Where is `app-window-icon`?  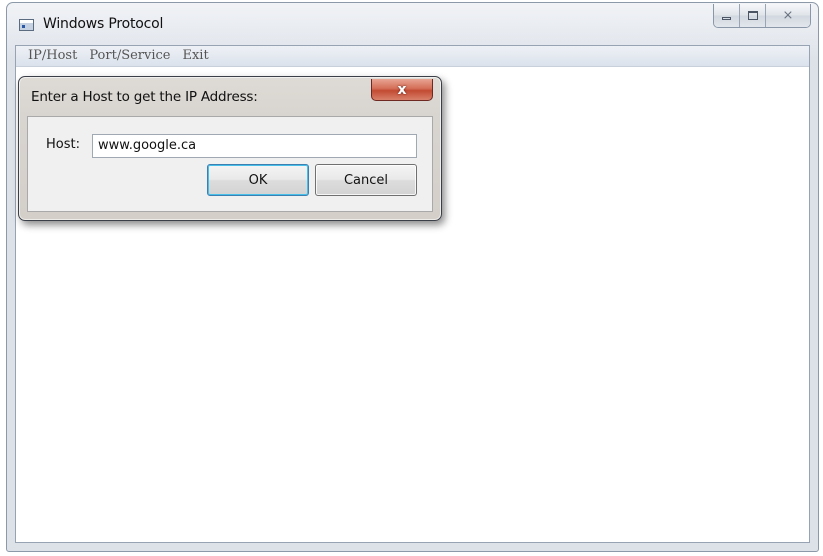 app-window-icon is located at coordinates (26, 25).